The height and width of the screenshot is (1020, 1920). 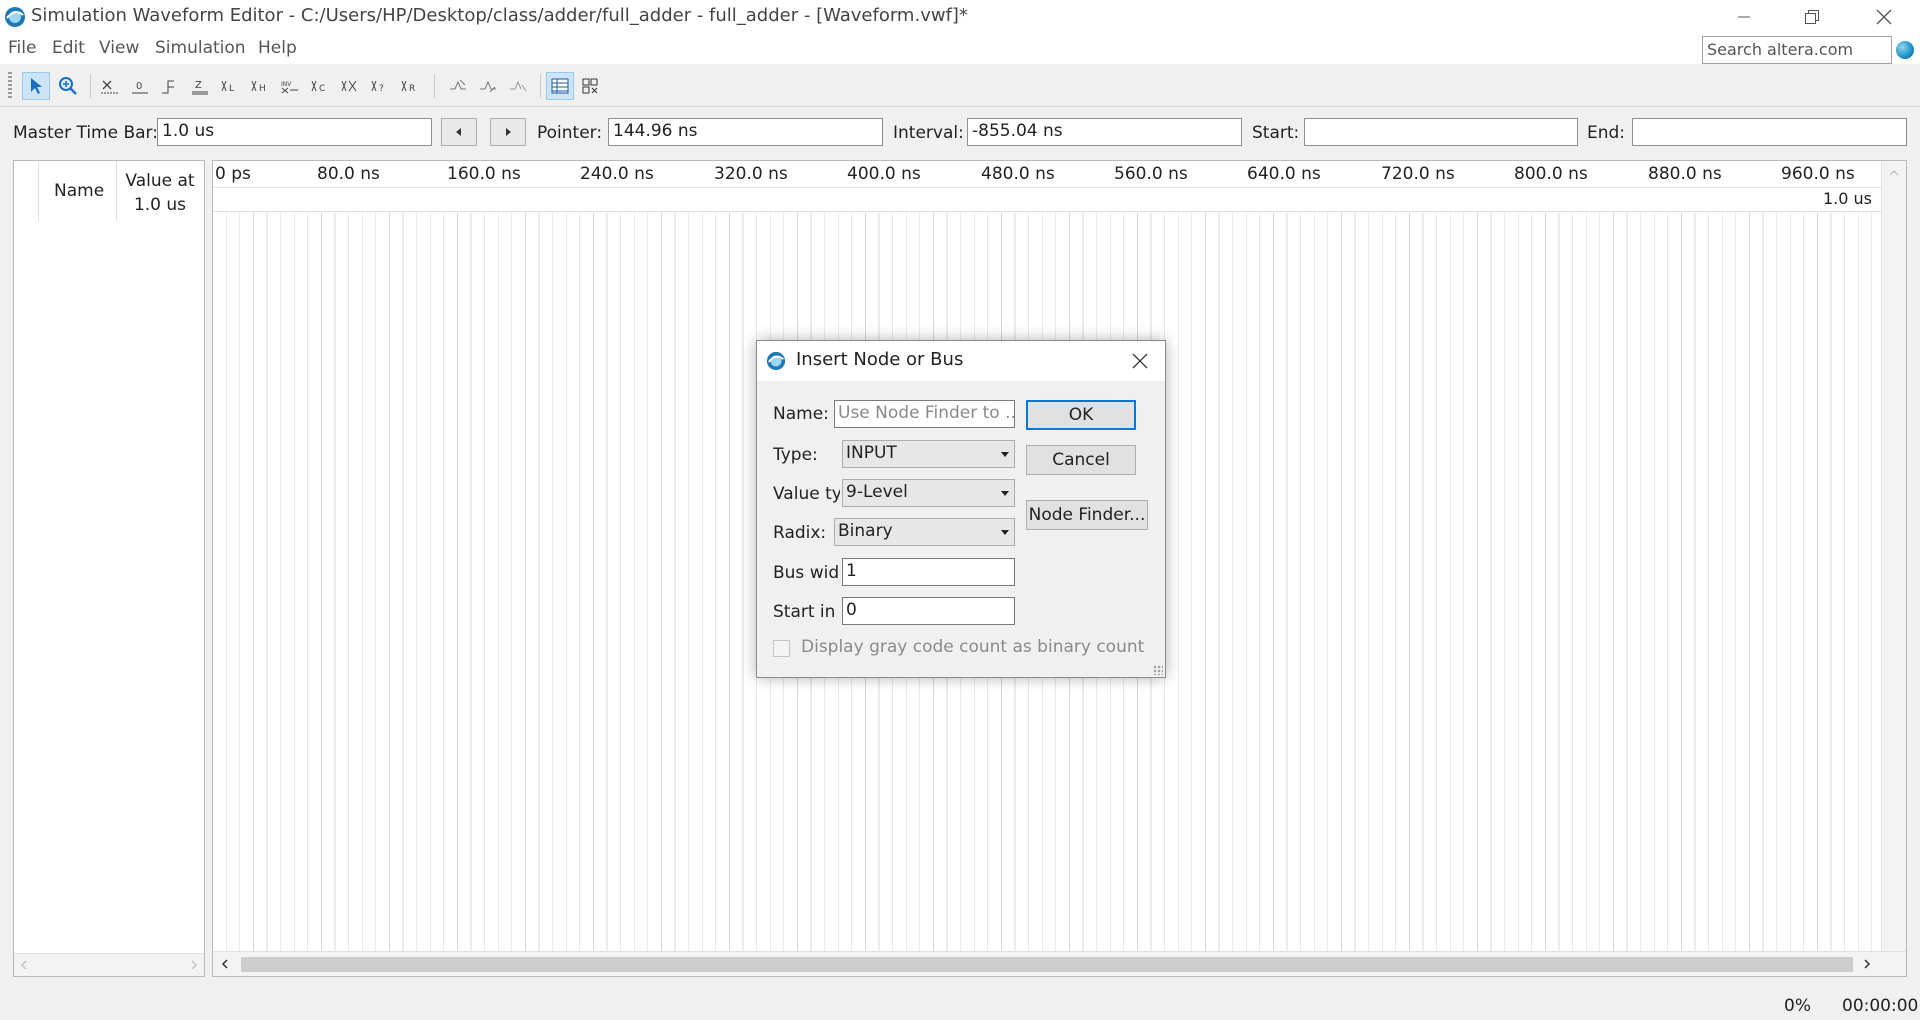 What do you see at coordinates (290, 86) in the screenshot?
I see `force-weak-unknown-button: INV` at bounding box center [290, 86].